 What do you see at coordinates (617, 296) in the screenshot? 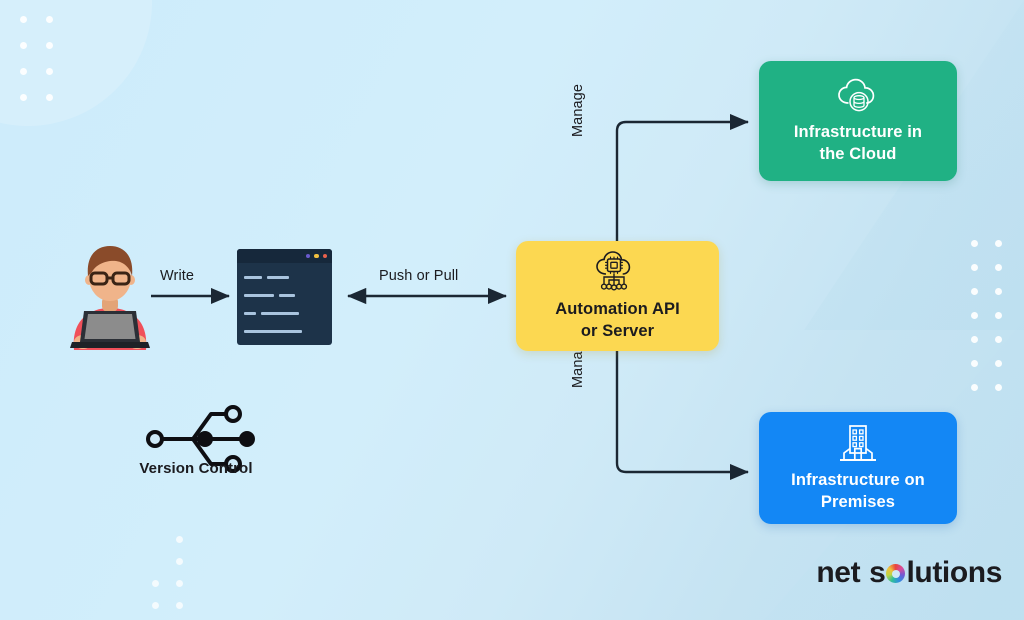
I see `automation-api-node: Automation API or Server` at bounding box center [617, 296].